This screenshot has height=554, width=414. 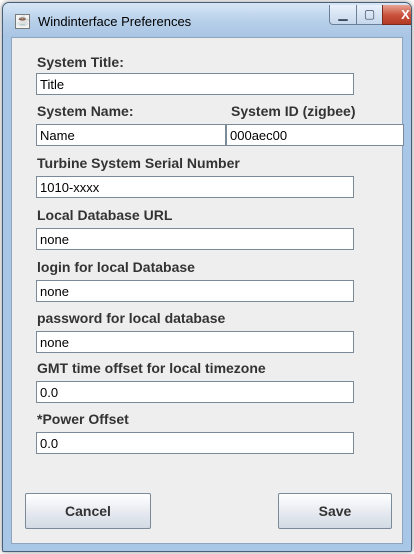 What do you see at coordinates (195, 392) in the screenshot?
I see `gmt-offset-input` at bounding box center [195, 392].